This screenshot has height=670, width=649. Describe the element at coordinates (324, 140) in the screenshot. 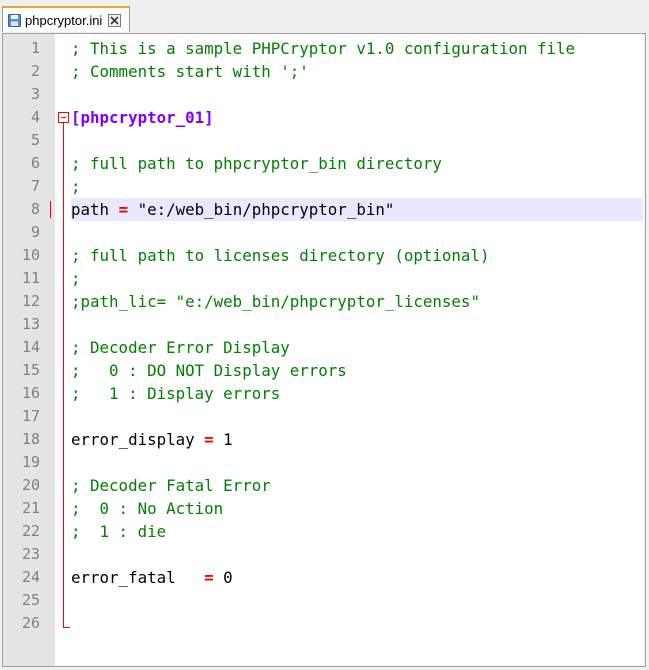

I see `code-line: 5` at that location.